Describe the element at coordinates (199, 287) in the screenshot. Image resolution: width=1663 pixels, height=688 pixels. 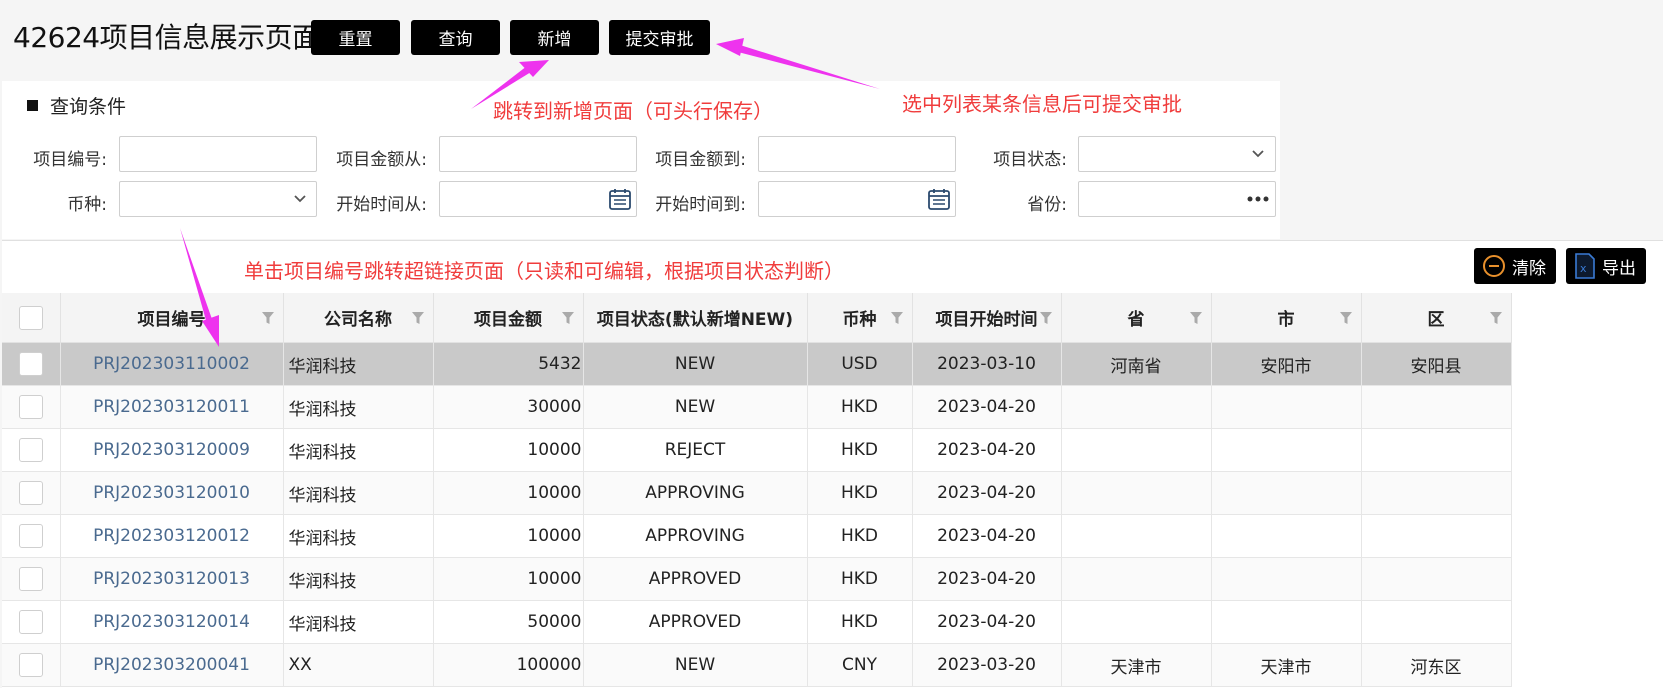
I see `arrow-to-project-no` at that location.